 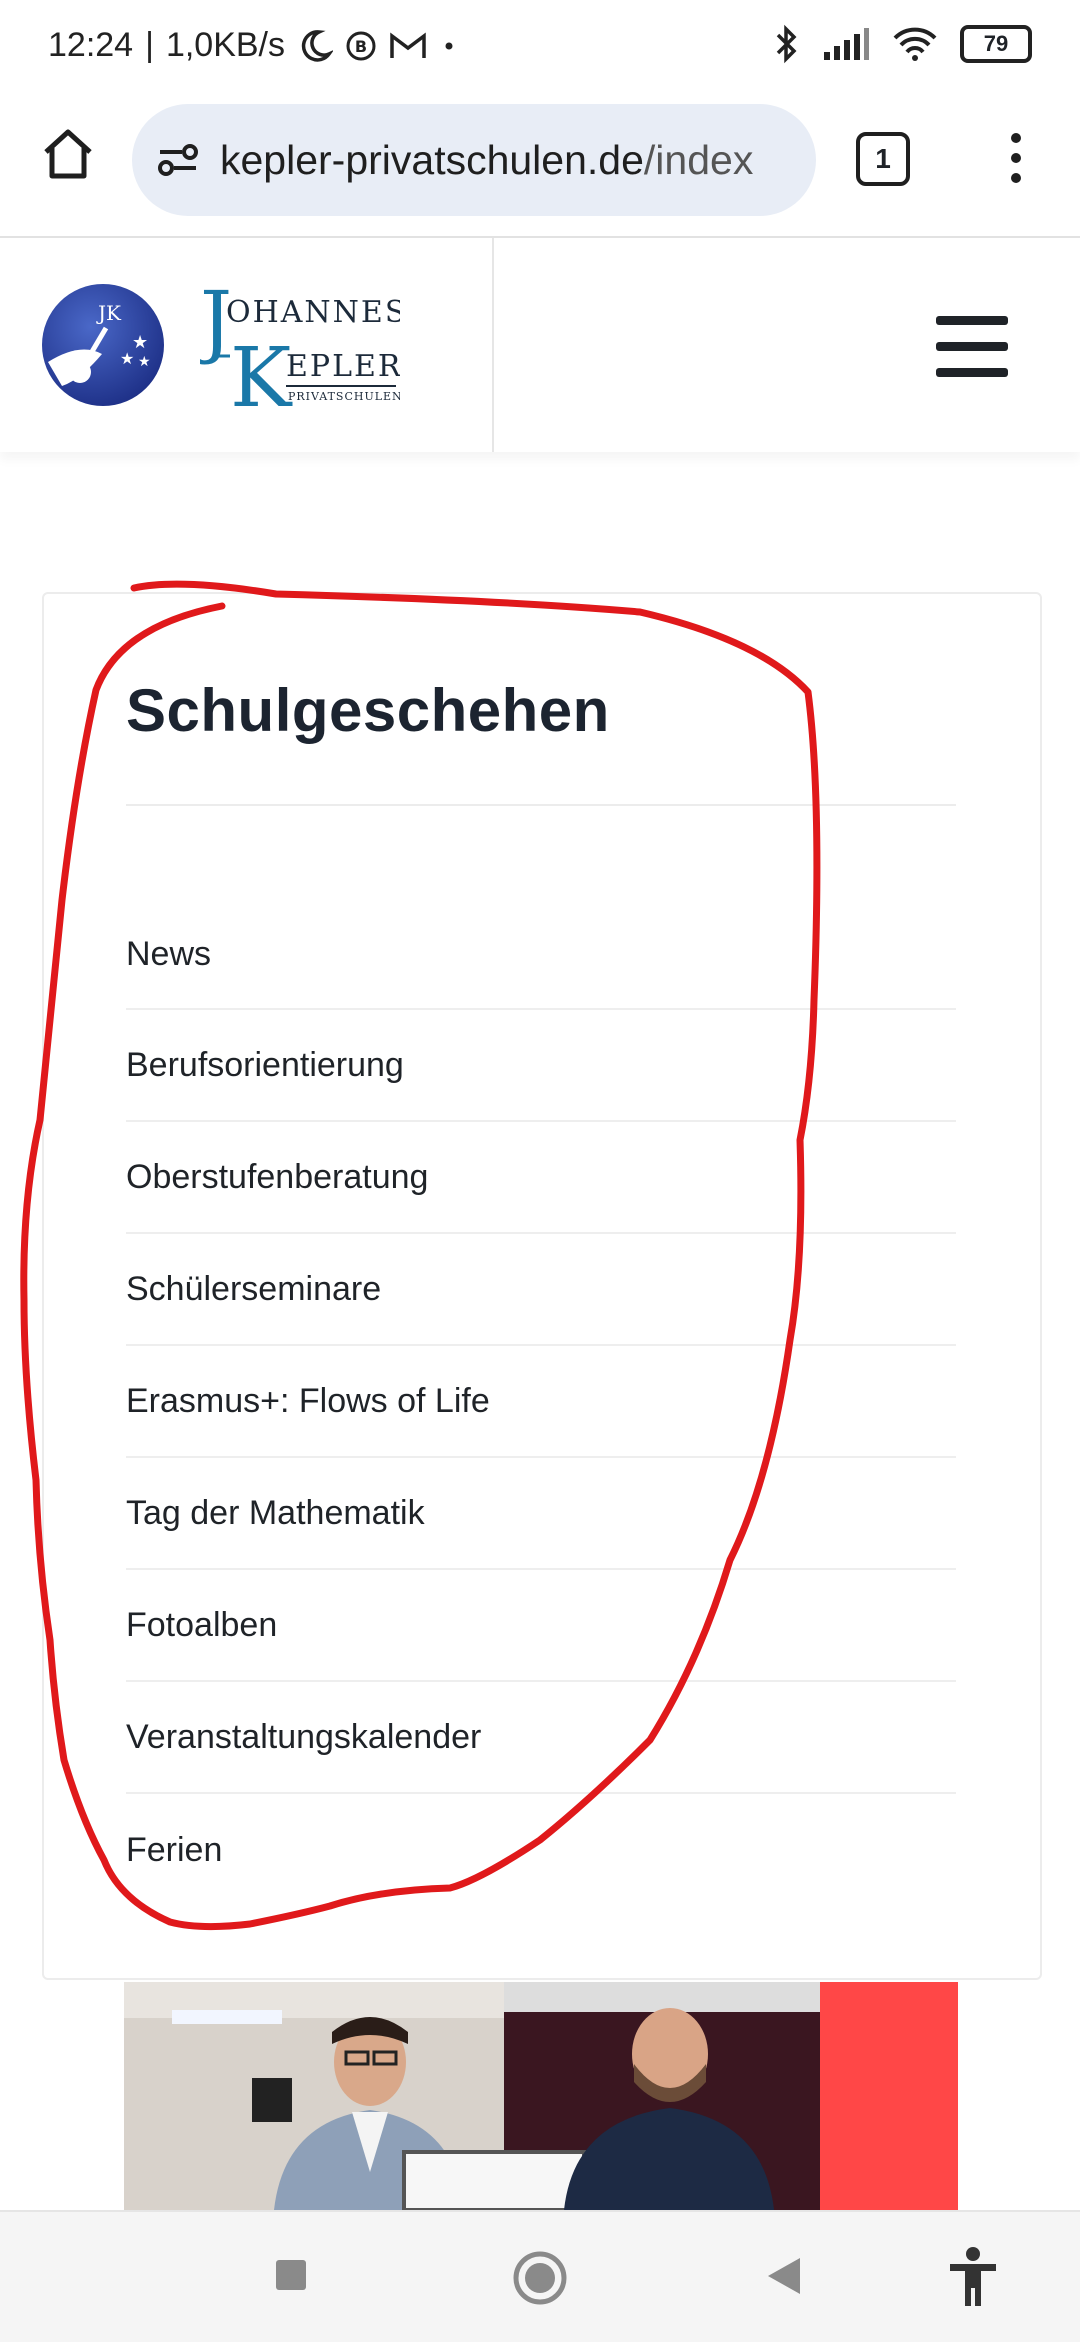 What do you see at coordinates (972, 347) in the screenshot?
I see `hamburger-menu-icon` at bounding box center [972, 347].